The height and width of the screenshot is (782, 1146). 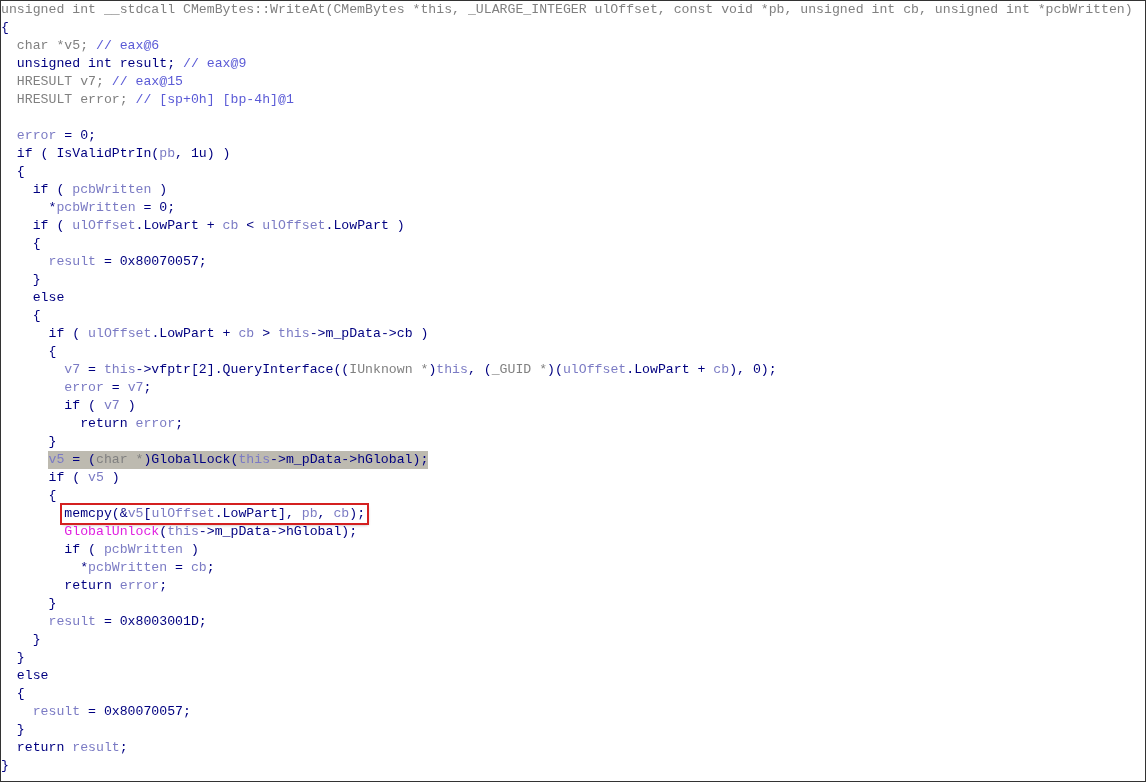 What do you see at coordinates (215, 514) in the screenshot?
I see `code-line: memcpy(&v5[ulOffset.LowPart], pb, cb);` at bounding box center [215, 514].